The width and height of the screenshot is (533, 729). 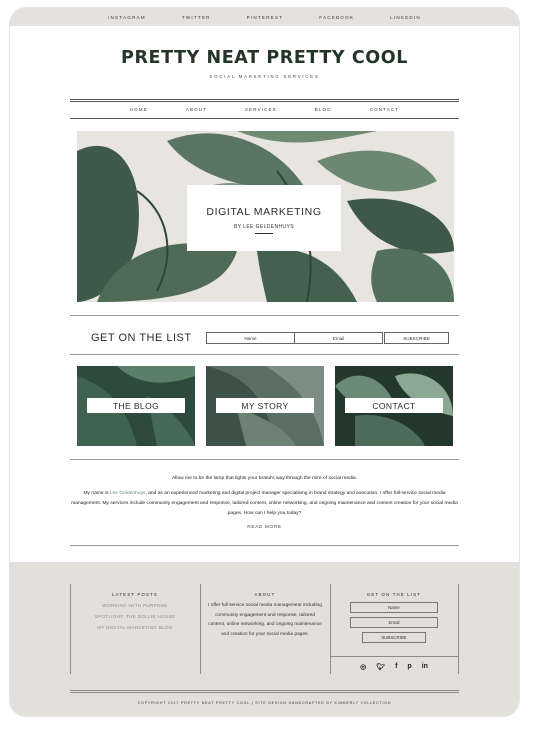 I want to click on tile-blog-label: THE BLOG, so click(x=136, y=405).